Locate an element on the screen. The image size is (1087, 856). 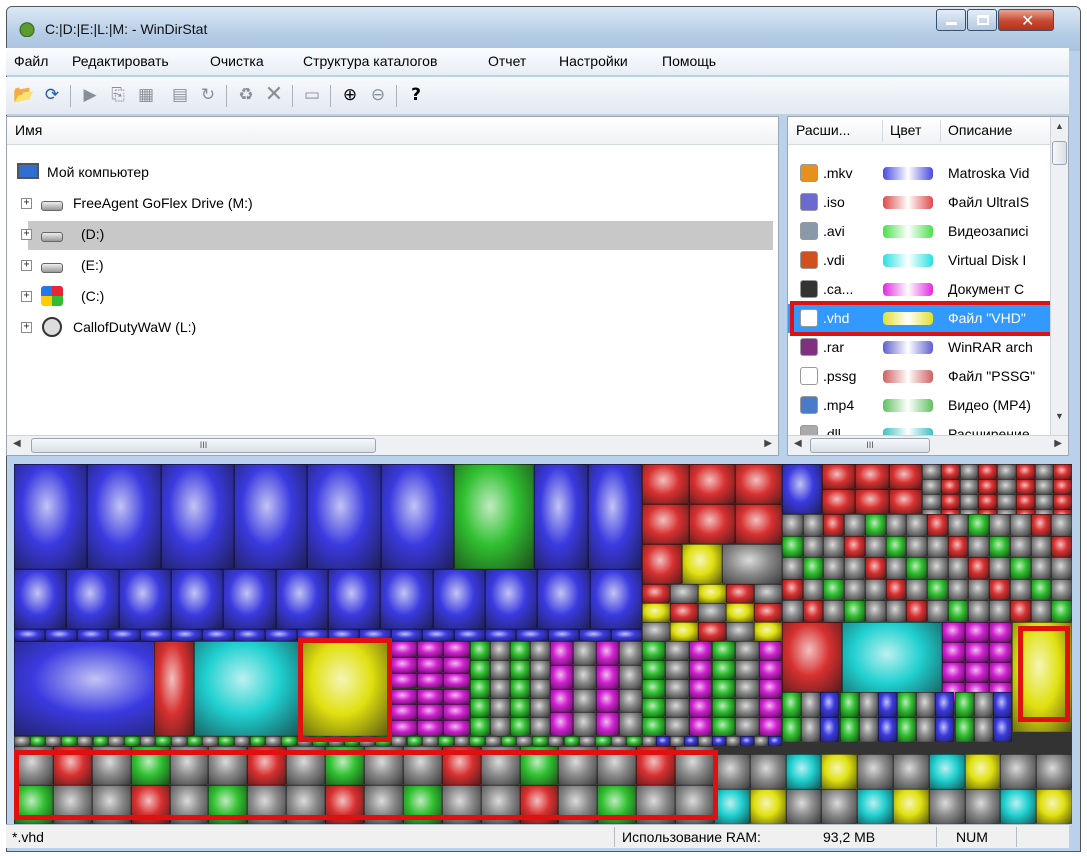
extension-vertical-scrollbar: ▲ ▼ is located at coordinates (1059, 277).